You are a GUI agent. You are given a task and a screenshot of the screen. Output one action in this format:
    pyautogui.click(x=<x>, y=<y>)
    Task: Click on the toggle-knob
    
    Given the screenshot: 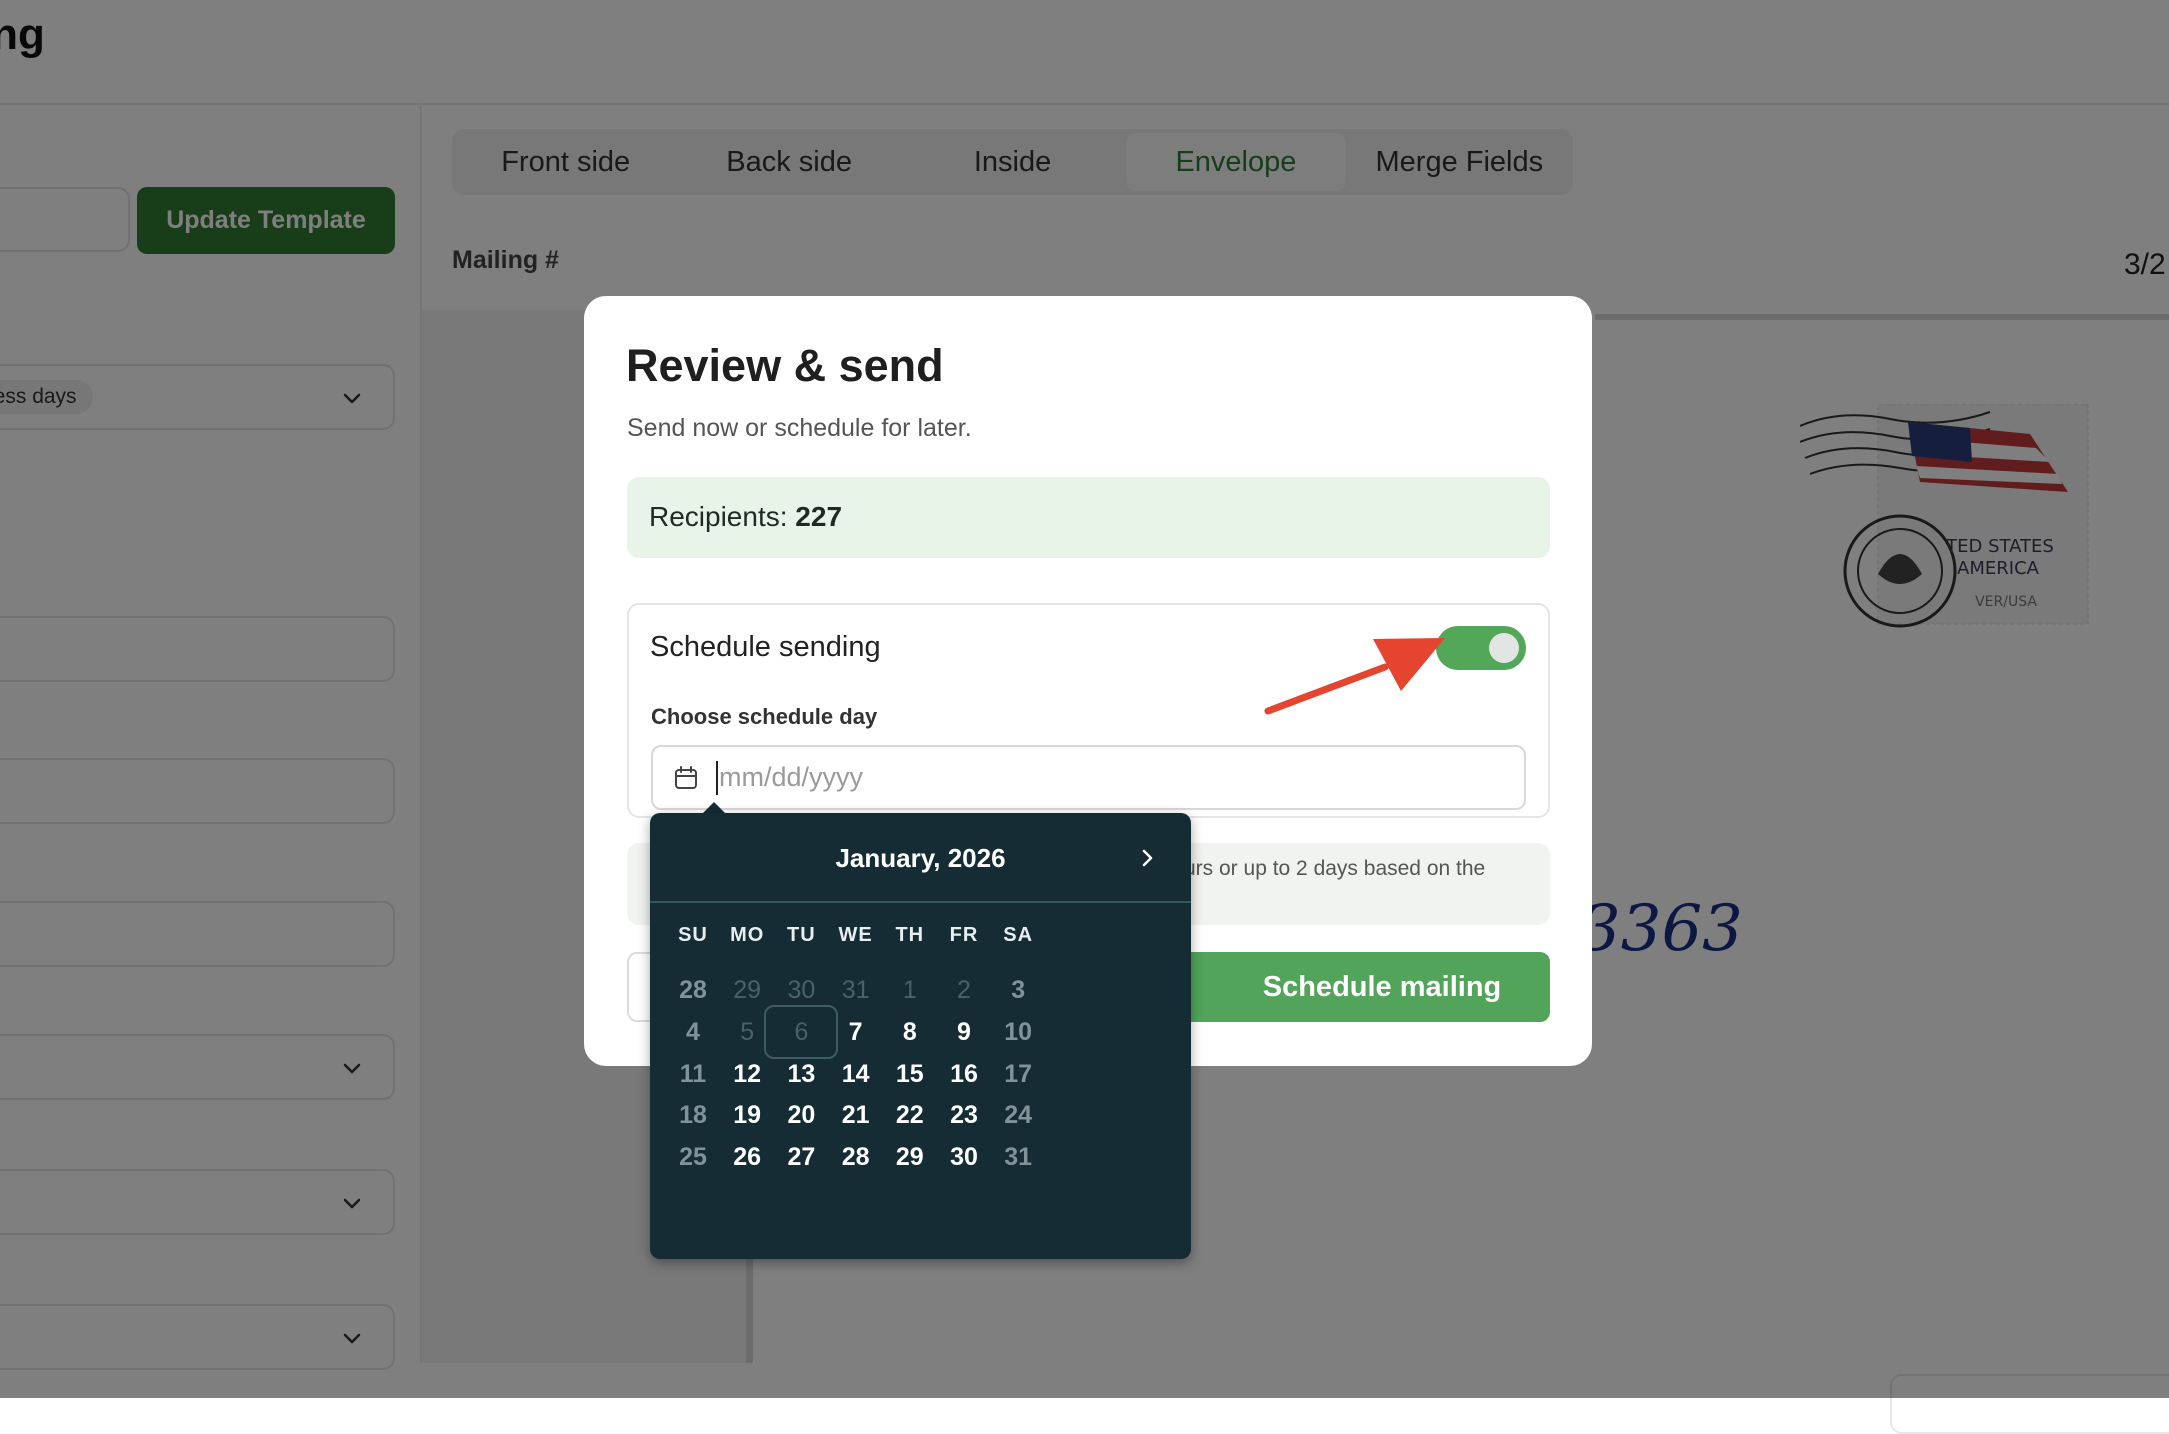 What is the action you would take?
    pyautogui.click(x=1504, y=648)
    